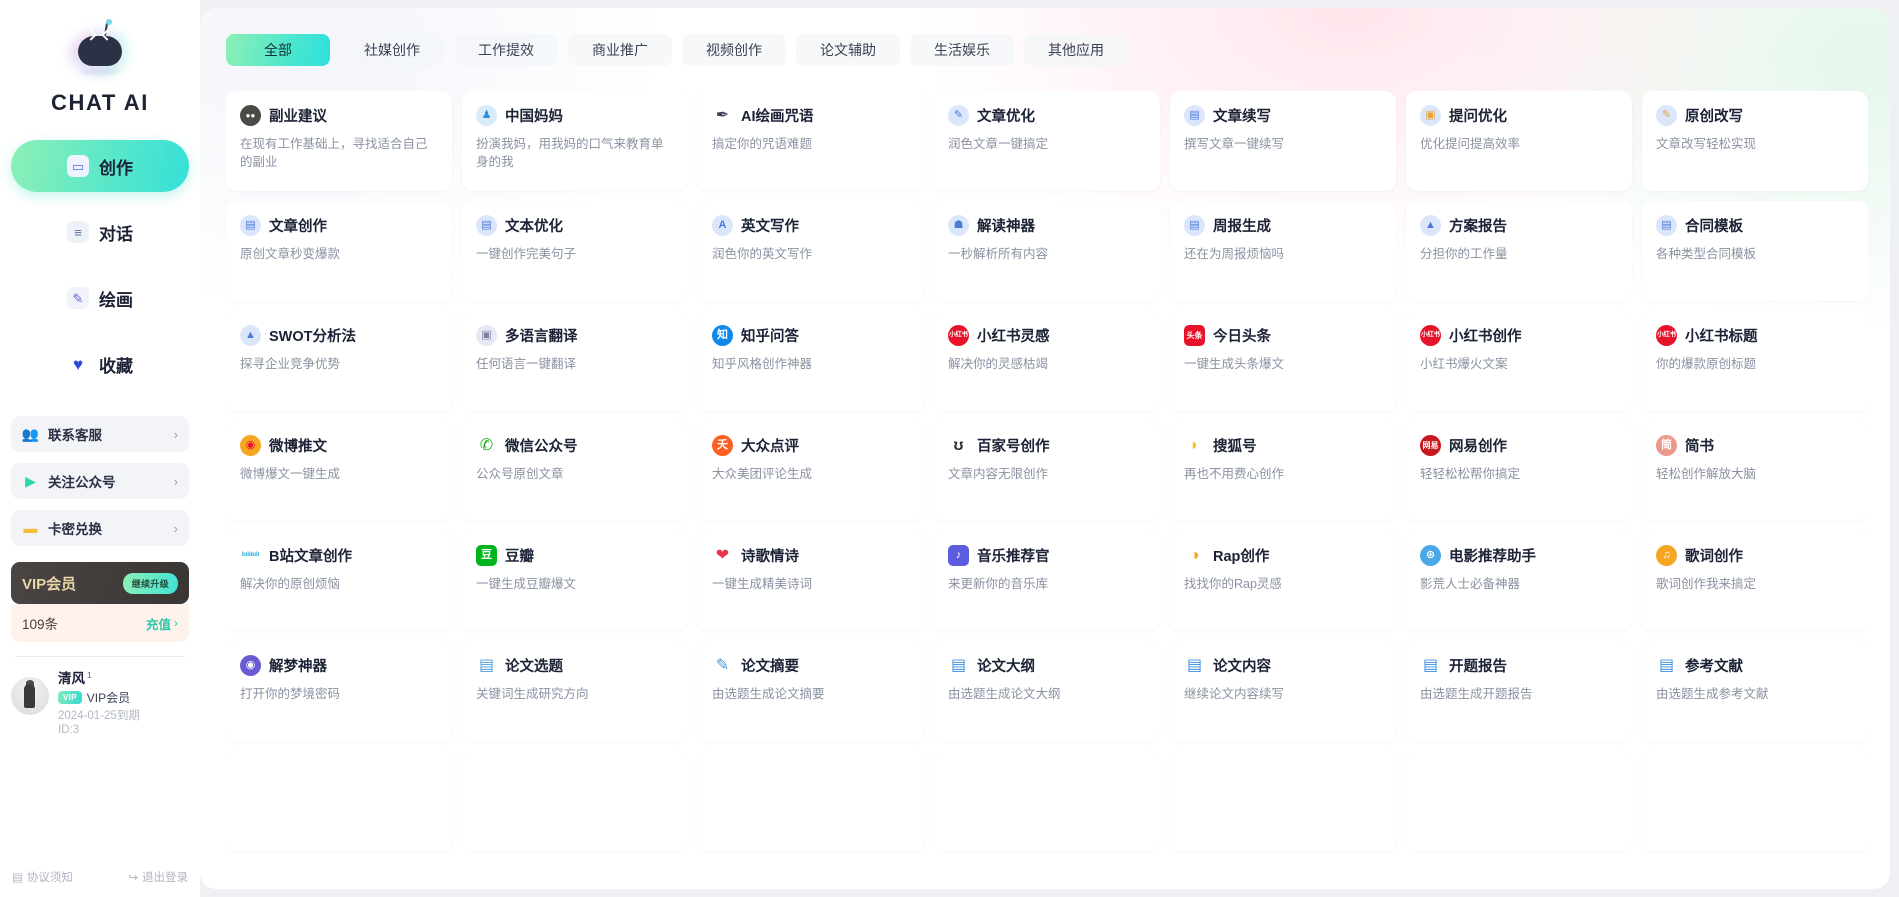  Describe the element at coordinates (1076, 50) in the screenshot. I see `tab-7: 其他应用` at that location.